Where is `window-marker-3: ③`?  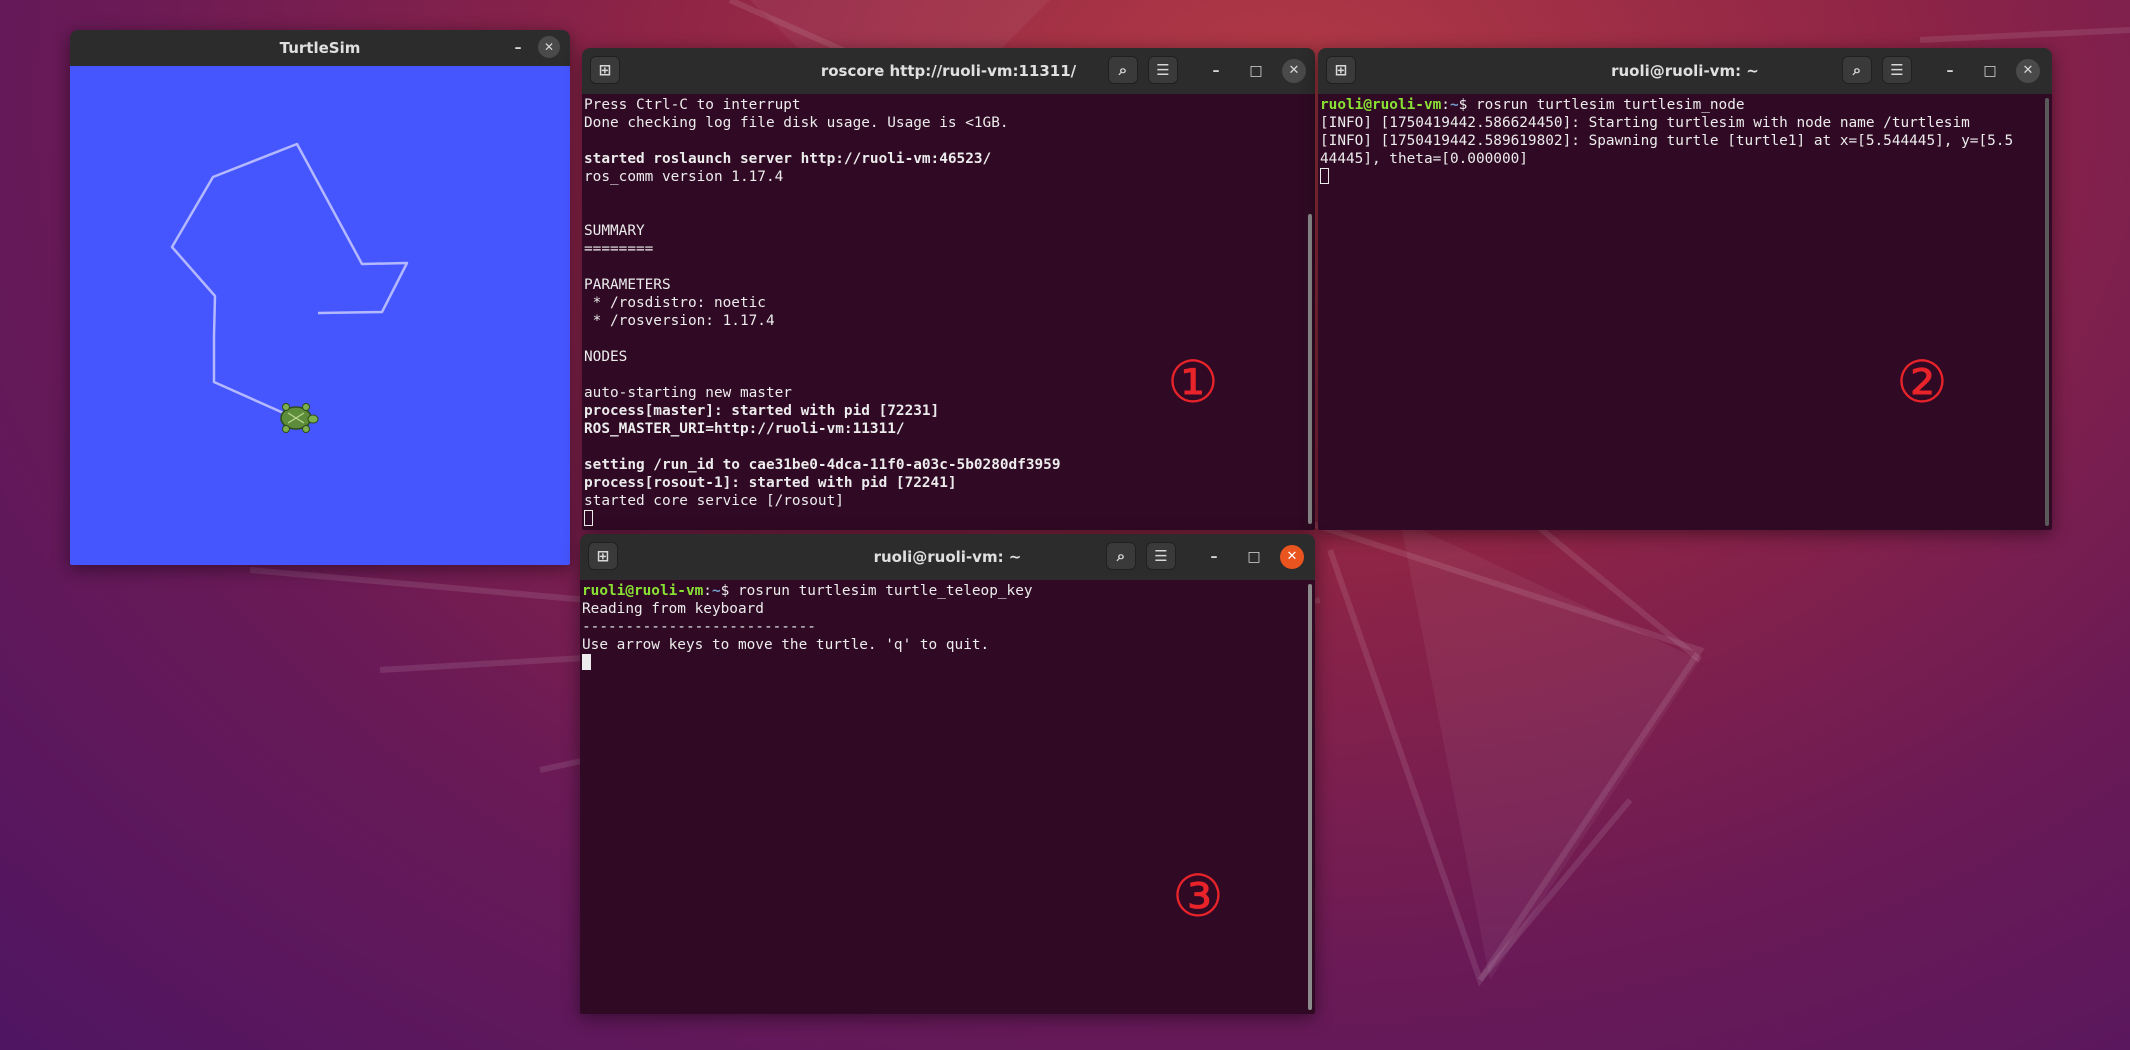 window-marker-3: ③ is located at coordinates (1198, 896).